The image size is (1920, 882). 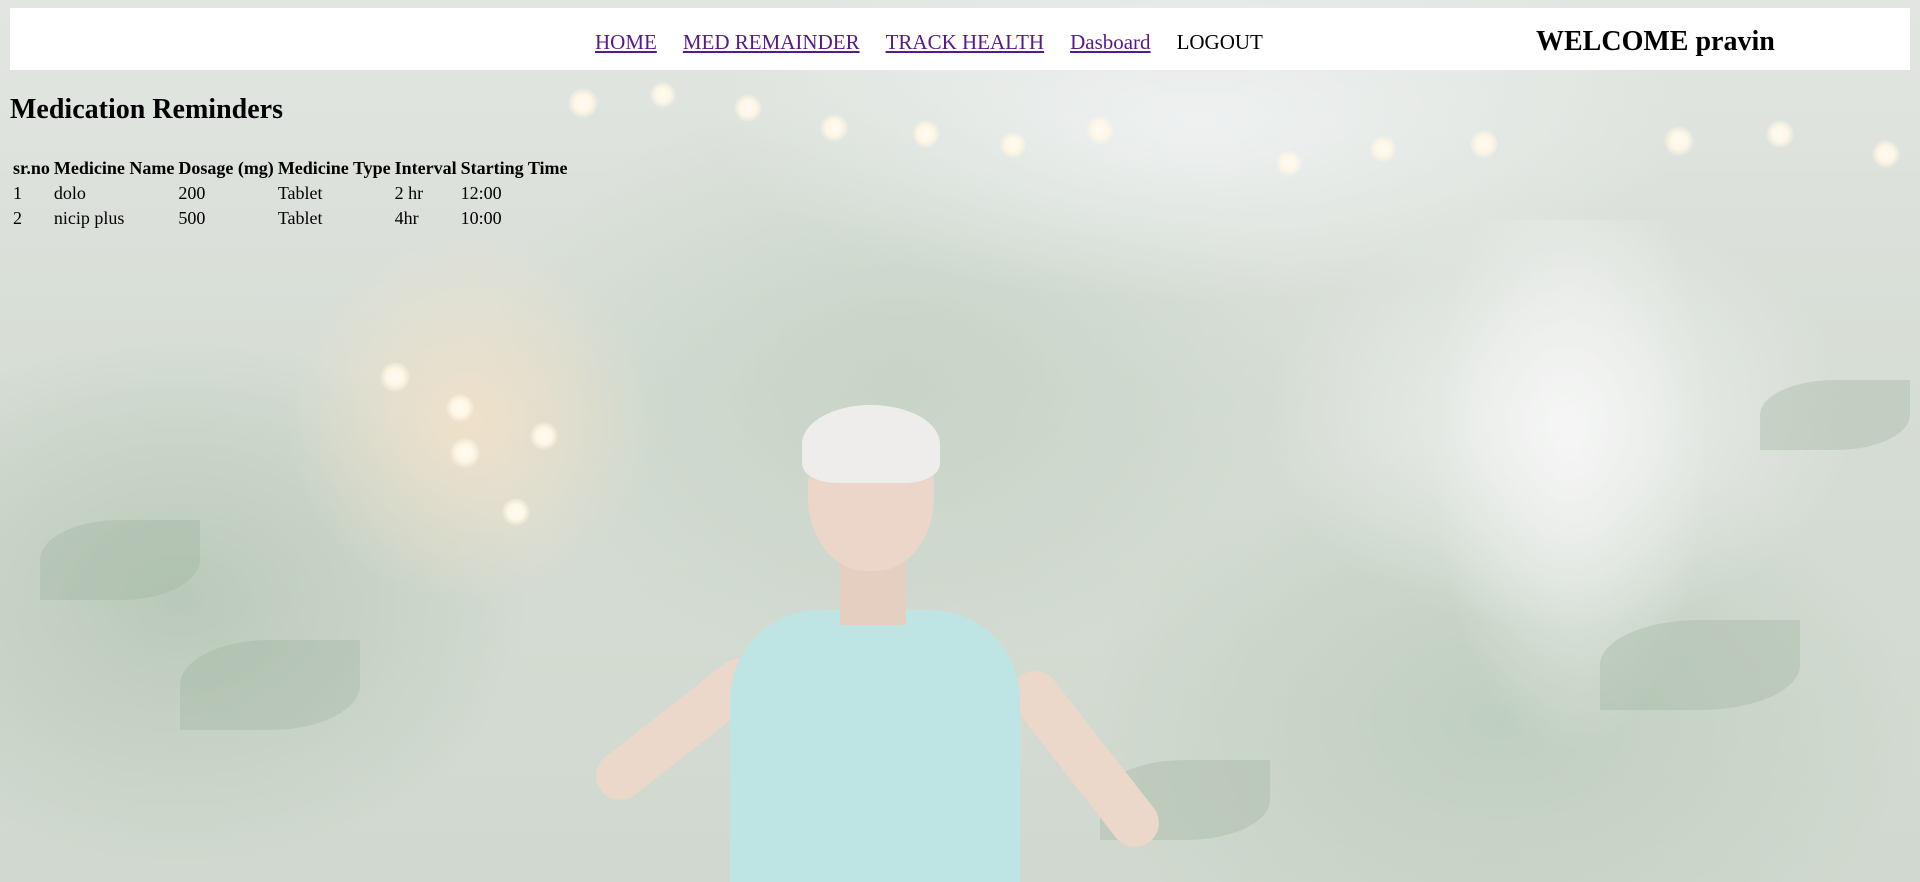 What do you see at coordinates (146, 109) in the screenshot?
I see `page-title: Medication Reminders` at bounding box center [146, 109].